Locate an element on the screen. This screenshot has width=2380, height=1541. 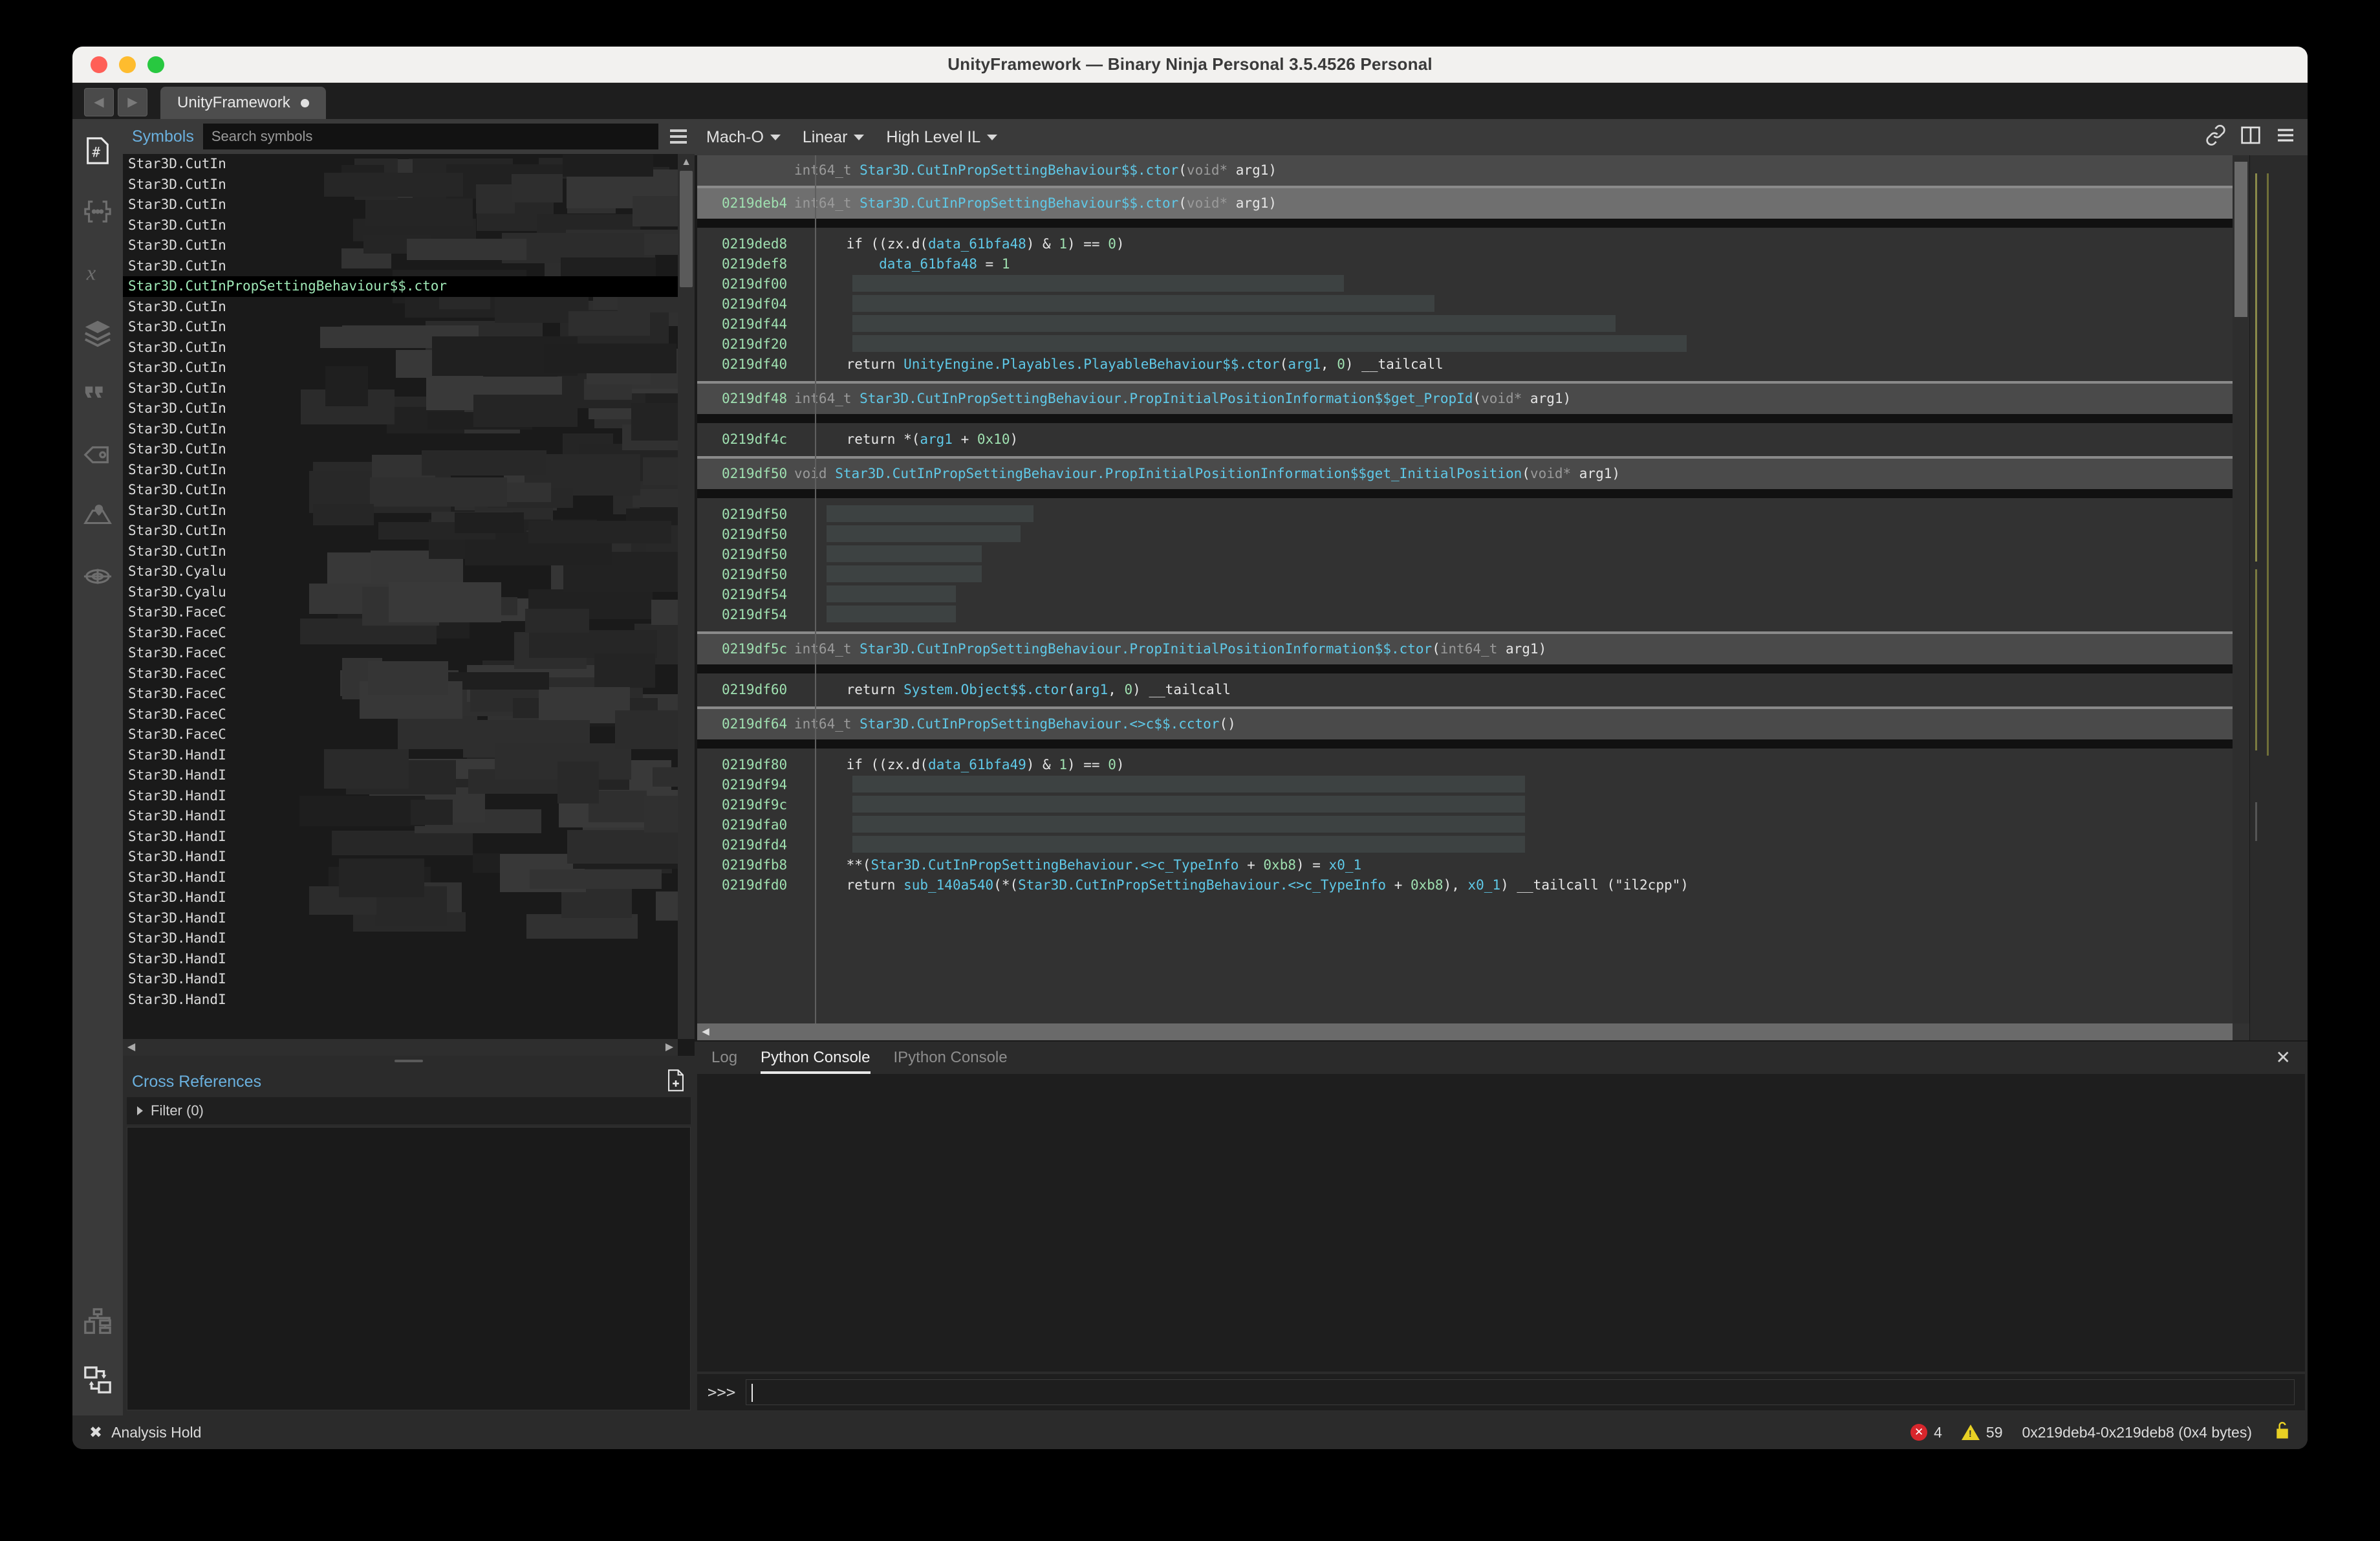
console-tab-log: Log is located at coordinates (724, 1058).